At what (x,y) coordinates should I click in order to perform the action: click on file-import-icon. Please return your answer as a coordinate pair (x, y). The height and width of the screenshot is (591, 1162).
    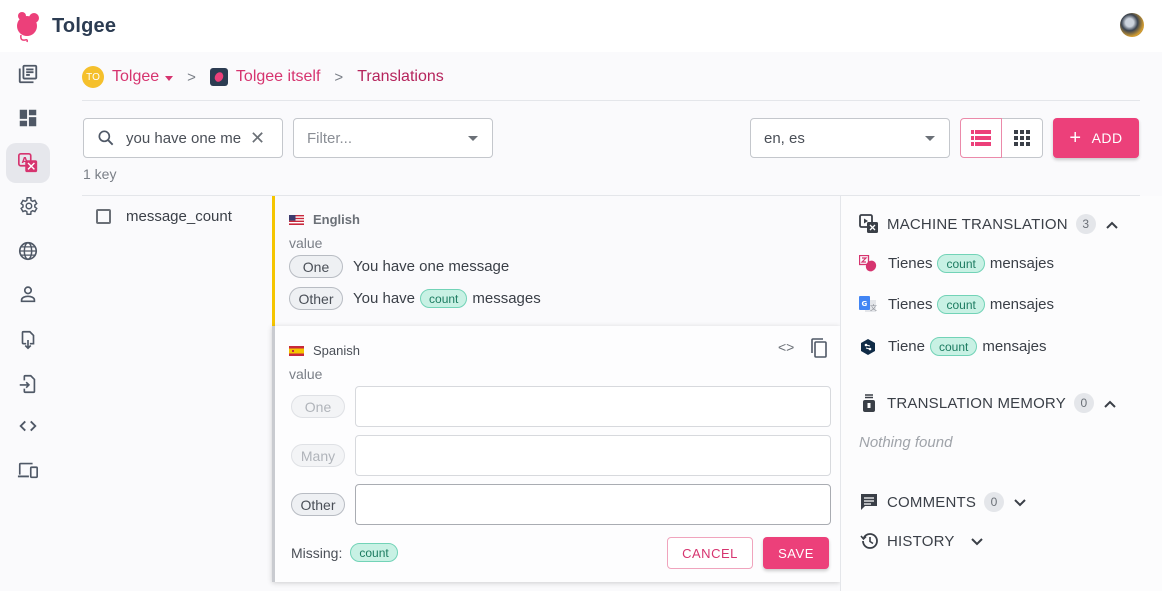
    Looking at the image, I should click on (27, 384).